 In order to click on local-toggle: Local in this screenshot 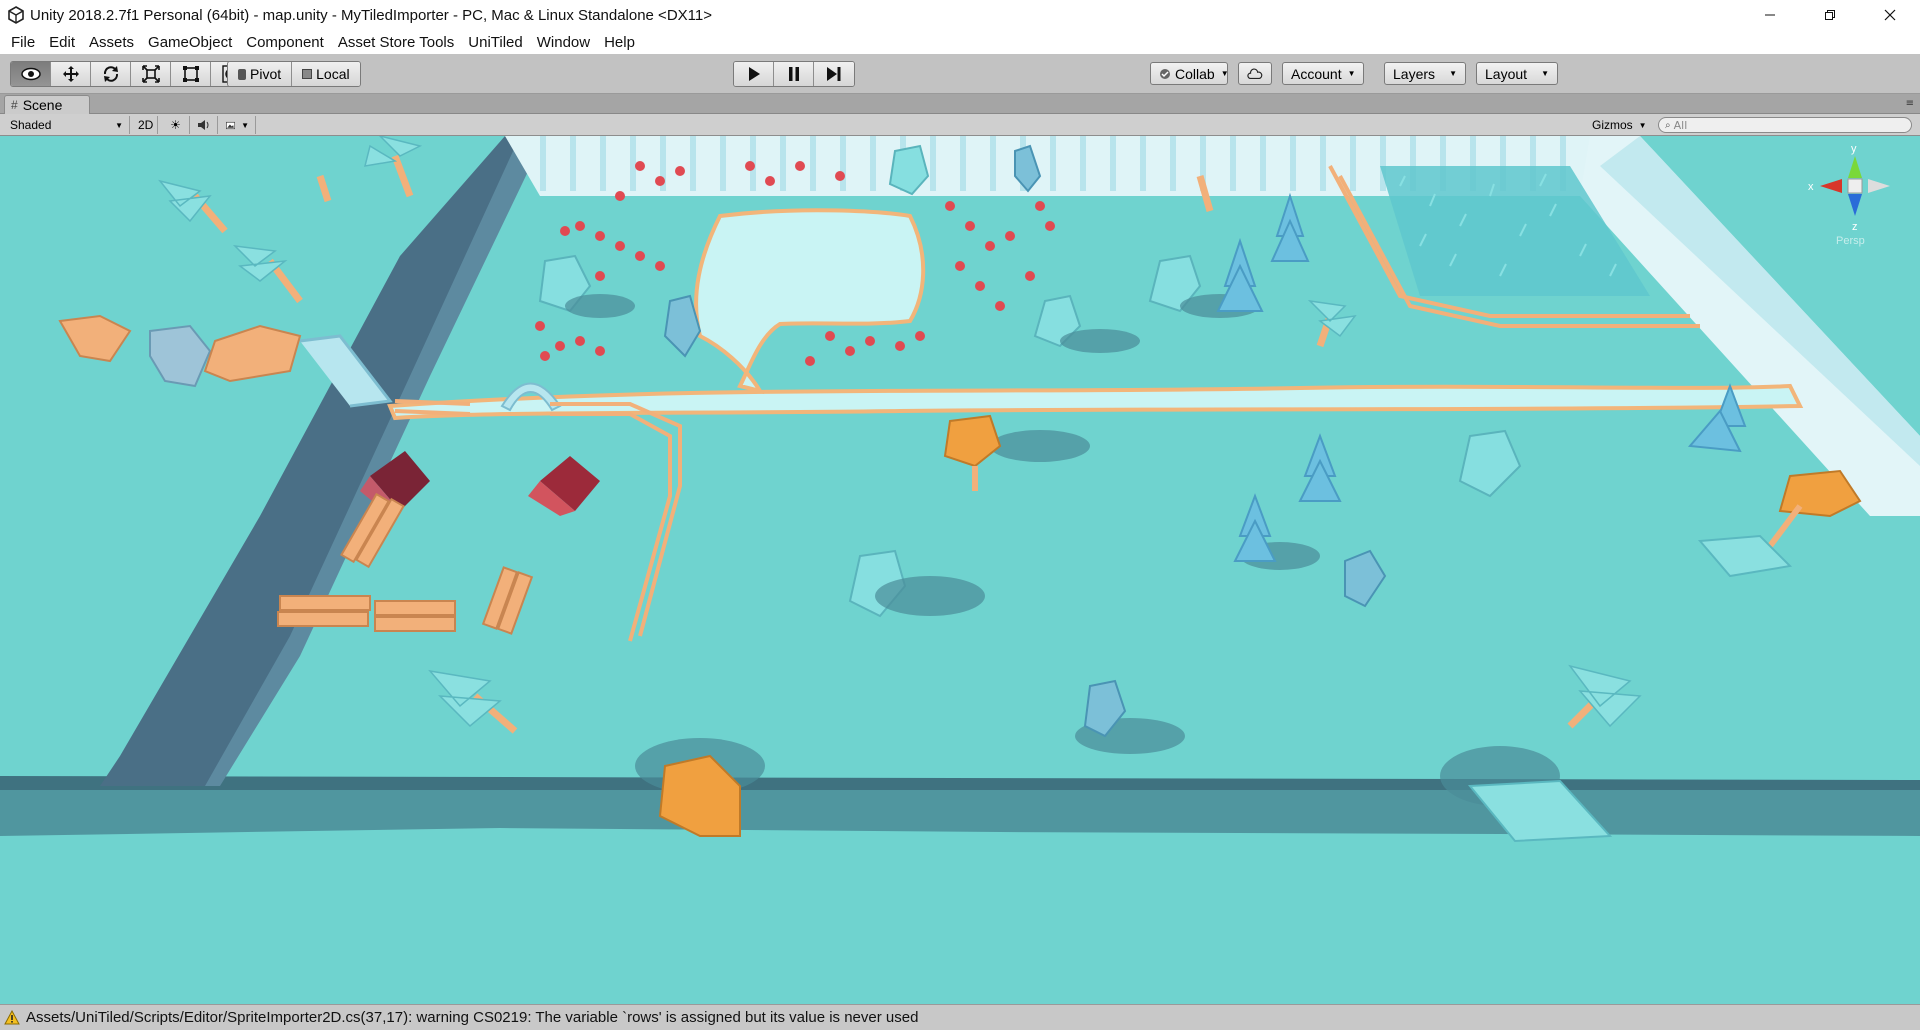, I will do `click(326, 74)`.